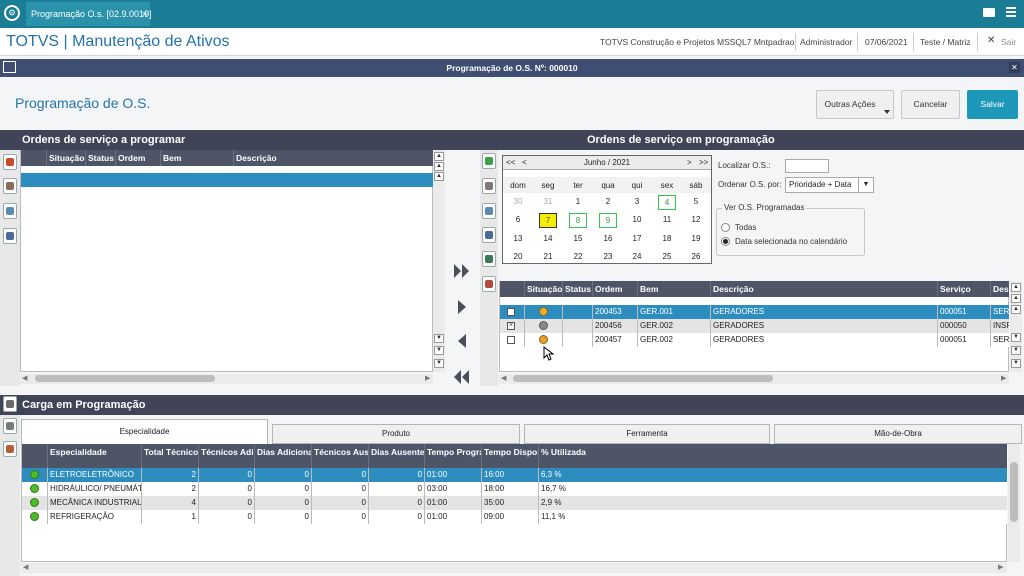 This screenshot has height=576, width=1024. I want to click on branch-info: Teste / Matriz, so click(945, 42).